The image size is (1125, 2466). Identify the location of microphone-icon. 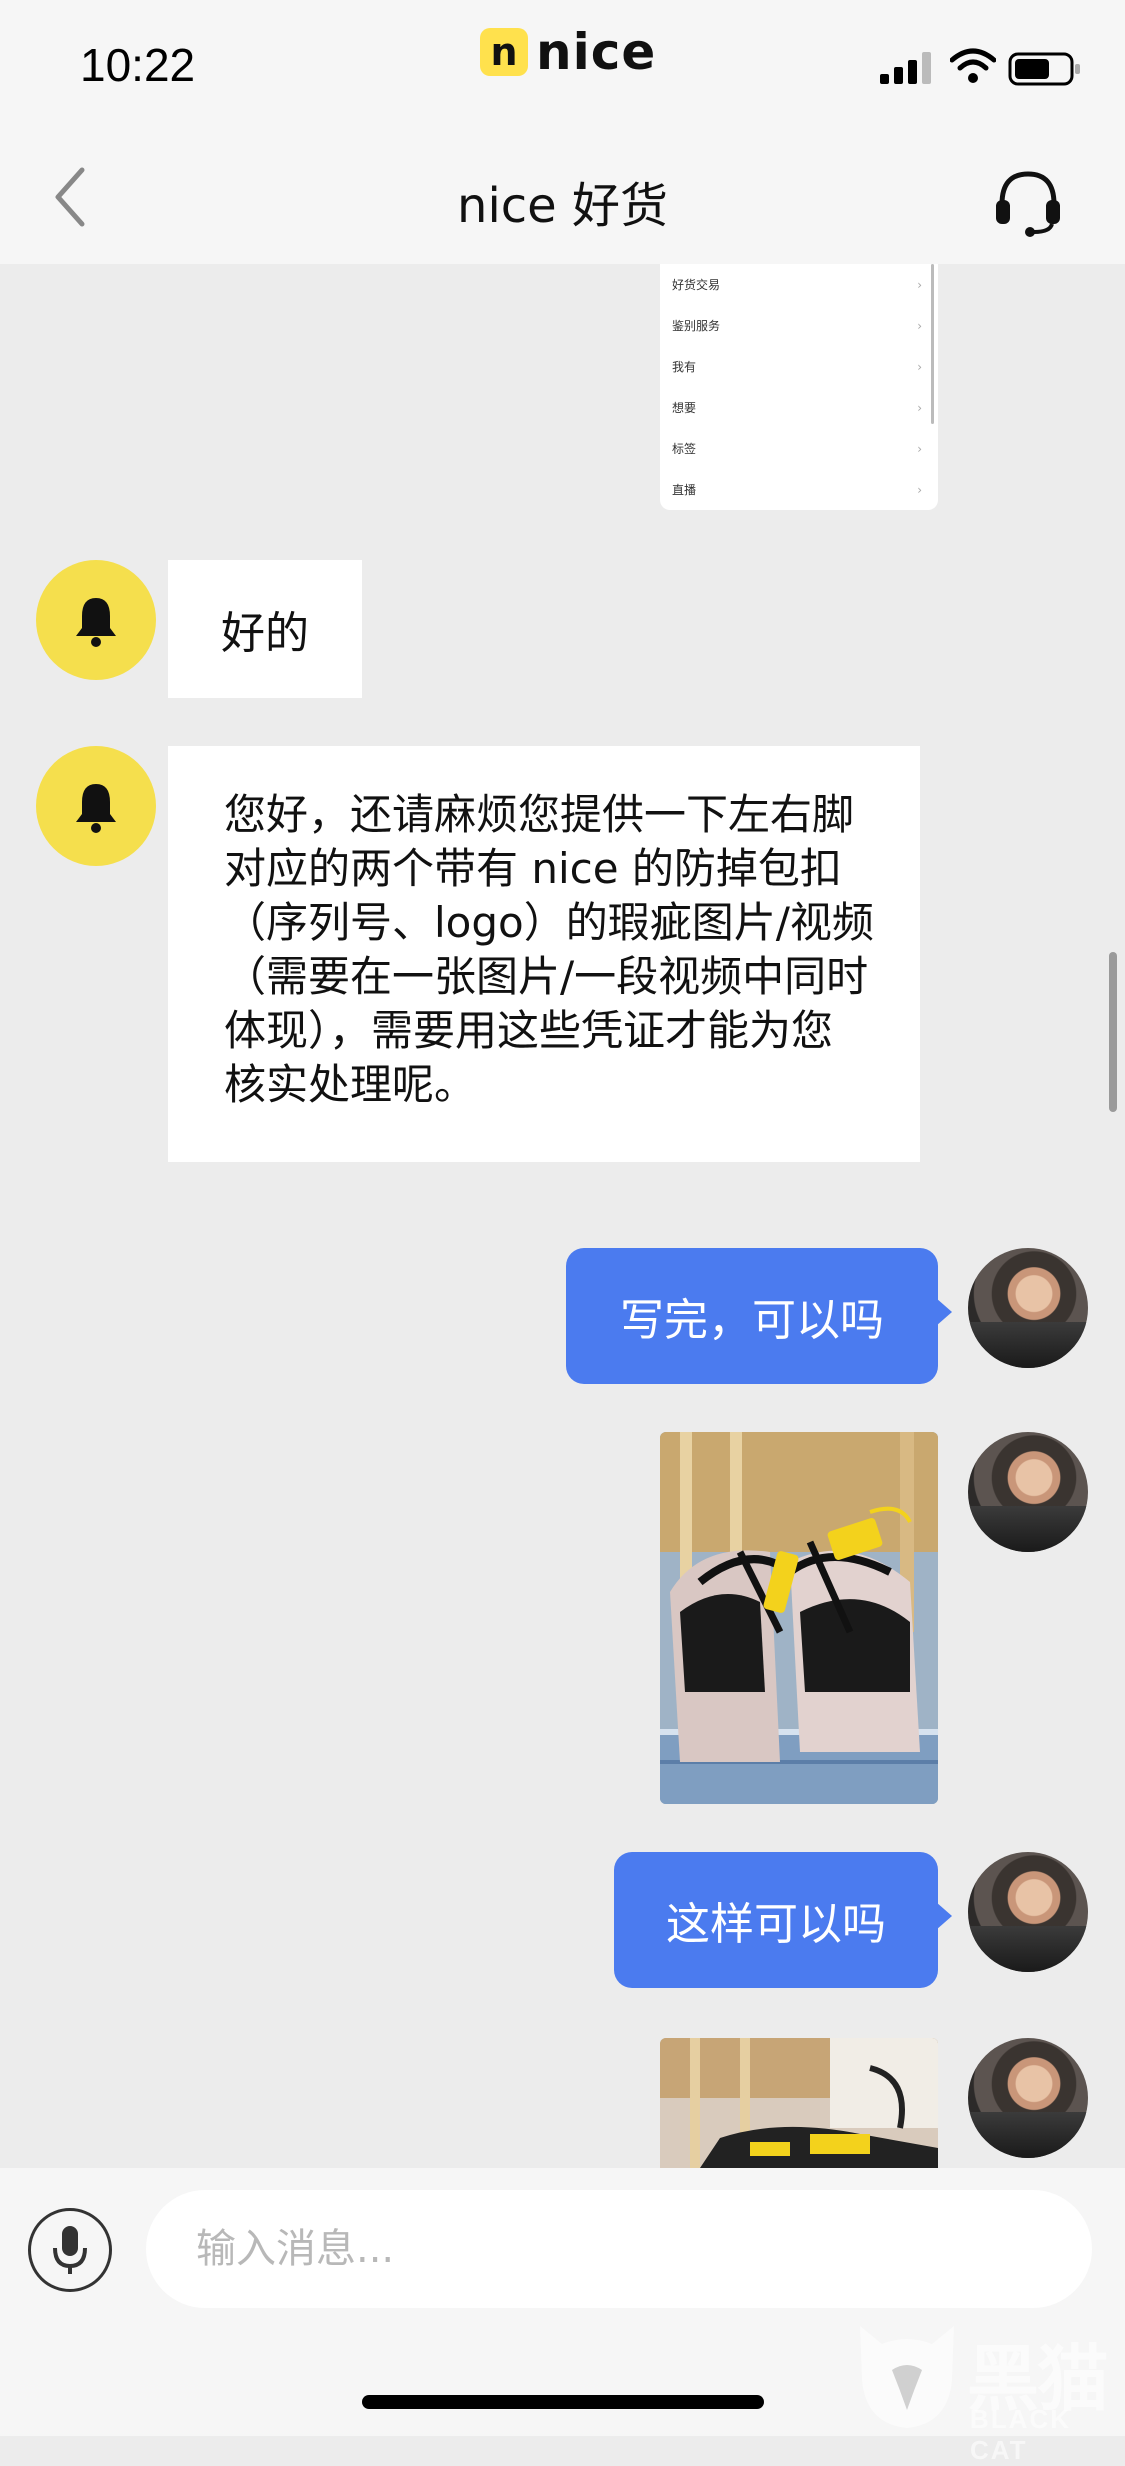
(70, 2250).